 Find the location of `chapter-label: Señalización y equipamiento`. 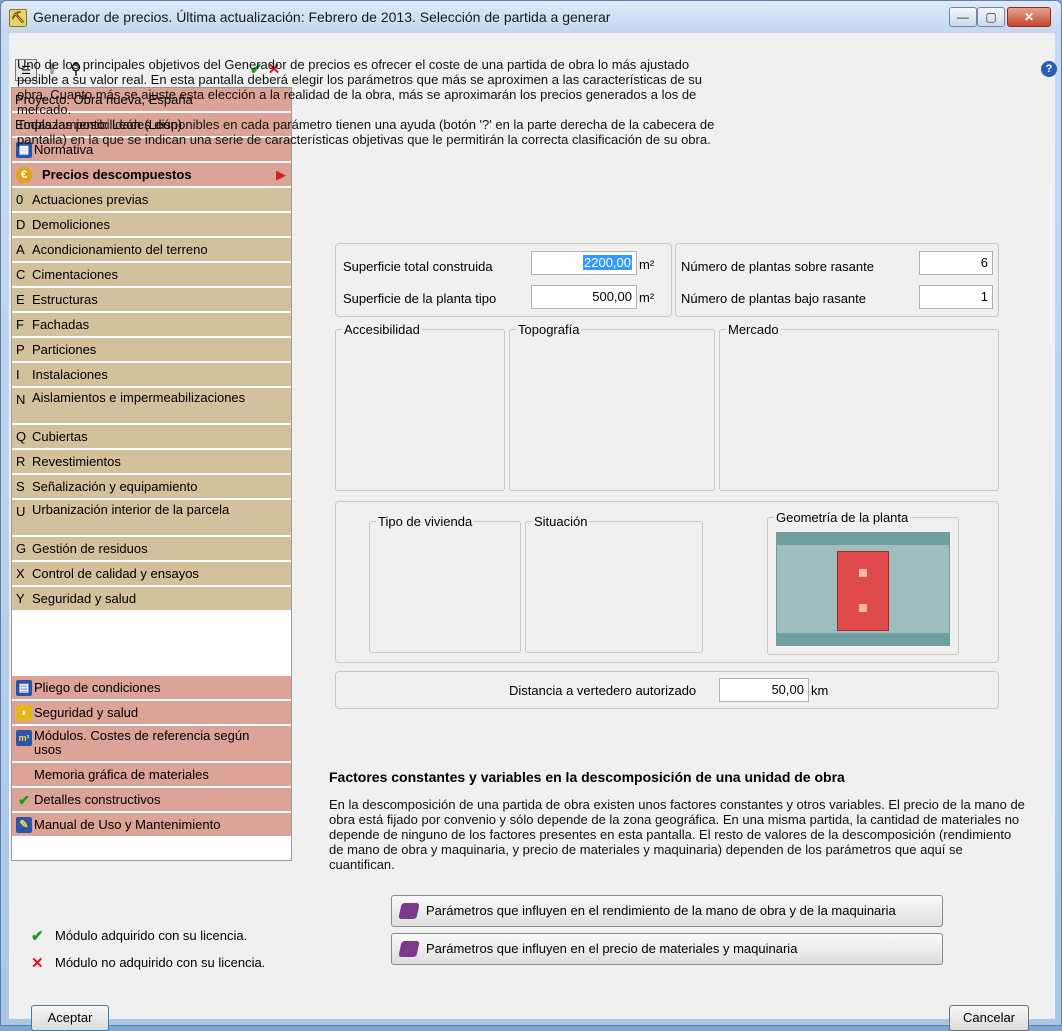

chapter-label: Señalización y equipamiento is located at coordinates (115, 486).